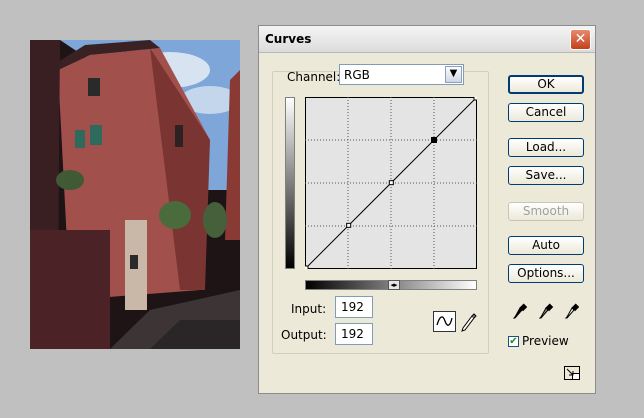 Image resolution: width=644 pixels, height=418 pixels. Describe the element at coordinates (546, 245) in the screenshot. I see `auto-button: Auto` at that location.